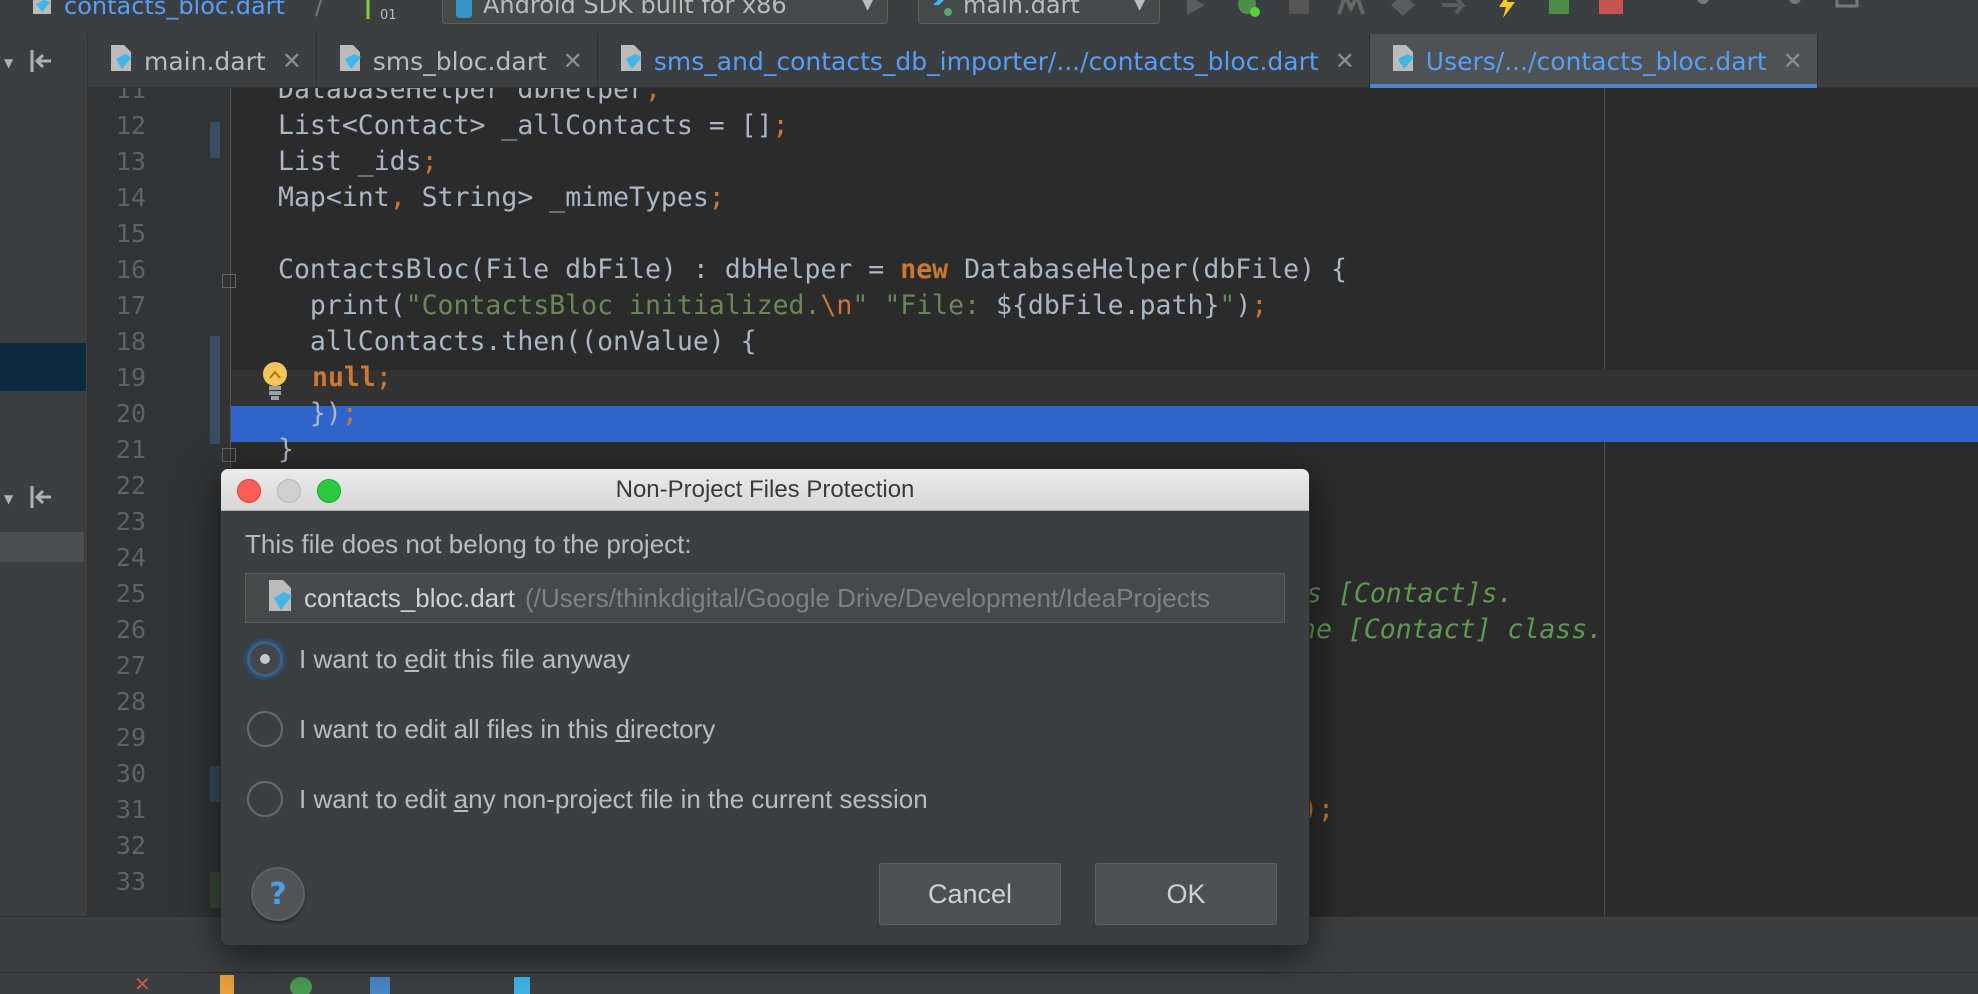  I want to click on code-line: Map<int, String> _mimeTypes;, so click(501, 197).